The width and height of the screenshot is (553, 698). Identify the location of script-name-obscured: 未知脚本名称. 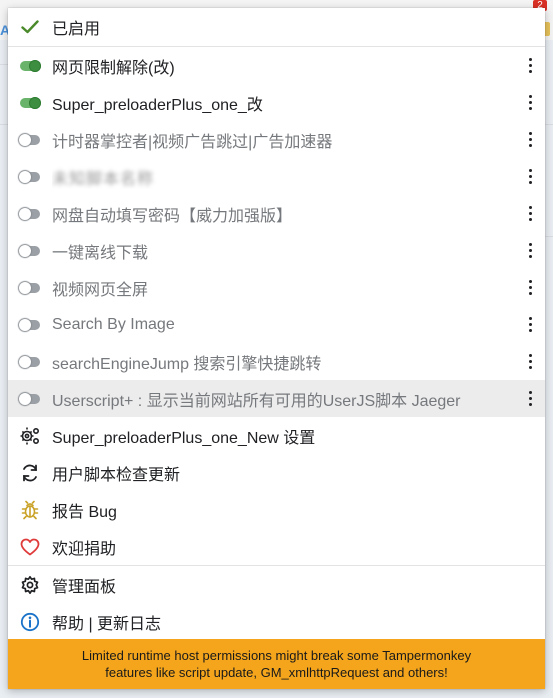
(103, 179).